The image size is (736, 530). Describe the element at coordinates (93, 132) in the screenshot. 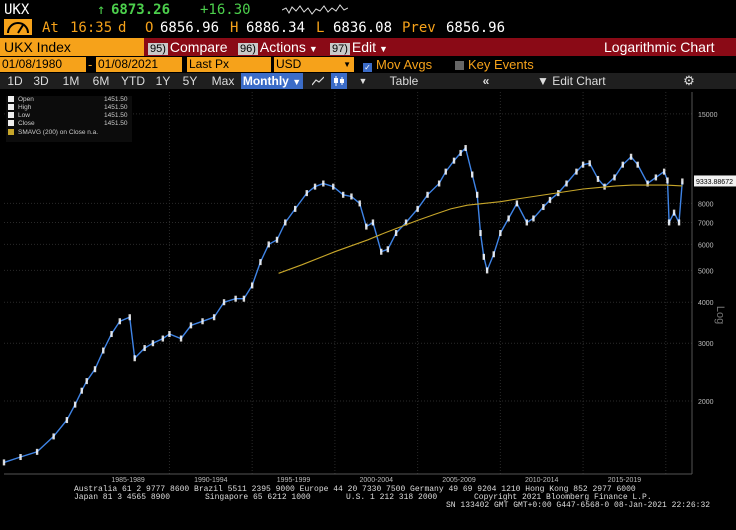

I see `legend-sma-value: n.a.` at that location.